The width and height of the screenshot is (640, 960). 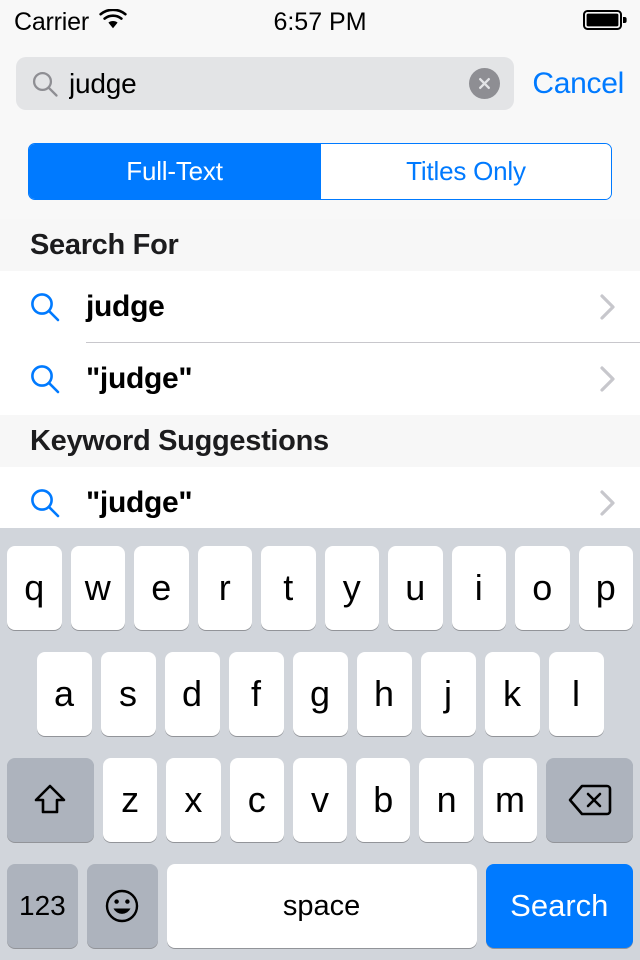 I want to click on status-bar-right, so click(x=605, y=22).